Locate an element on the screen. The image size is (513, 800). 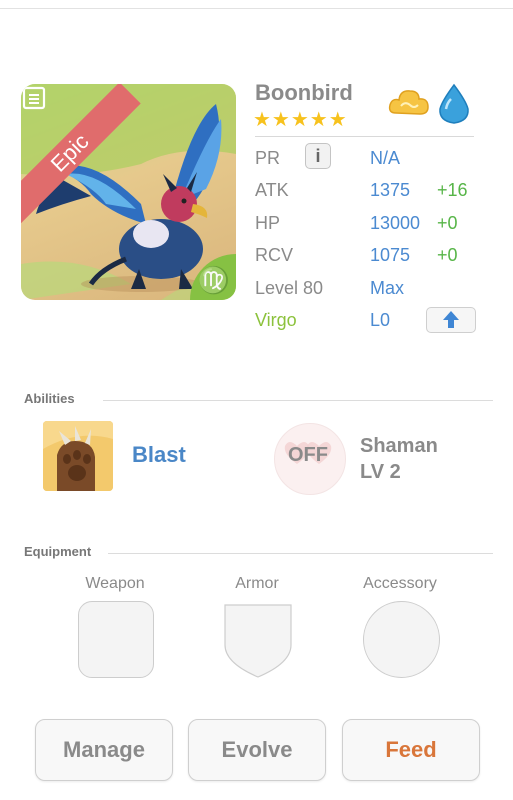
feed-button: Feed is located at coordinates (411, 750).